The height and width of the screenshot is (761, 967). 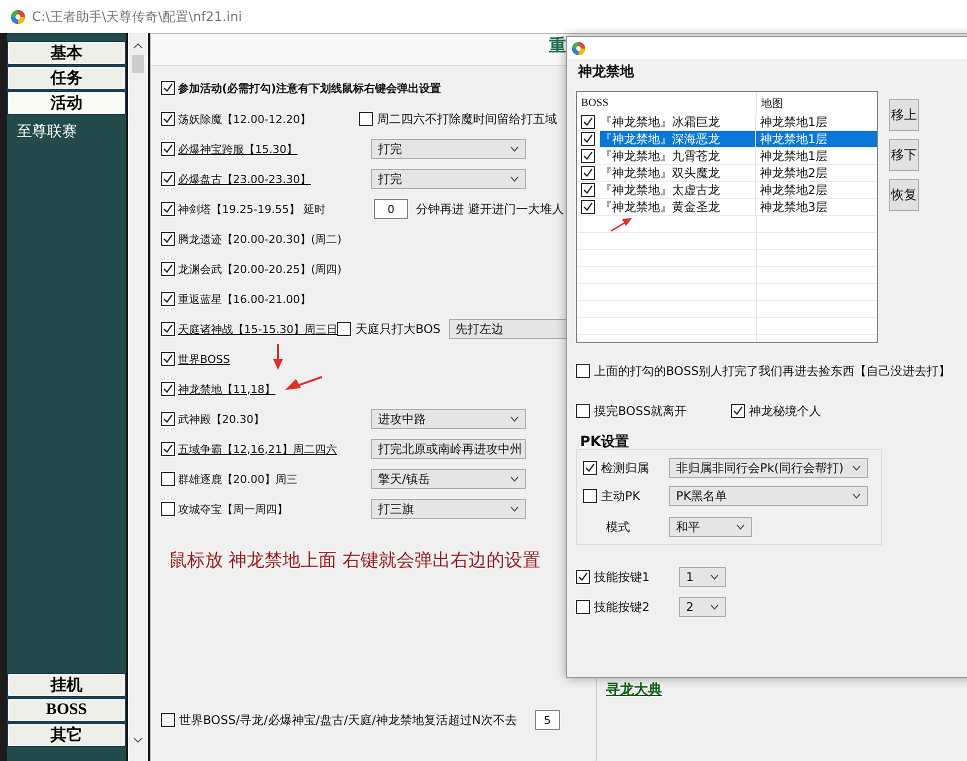 What do you see at coordinates (547, 720) in the screenshot?
I see `number-field: 5` at bounding box center [547, 720].